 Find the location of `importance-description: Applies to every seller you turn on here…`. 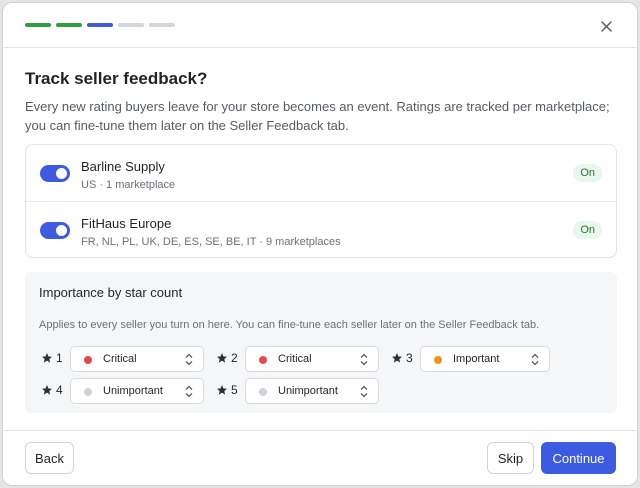

importance-description: Applies to every seller you turn on here… is located at coordinates (289, 325).